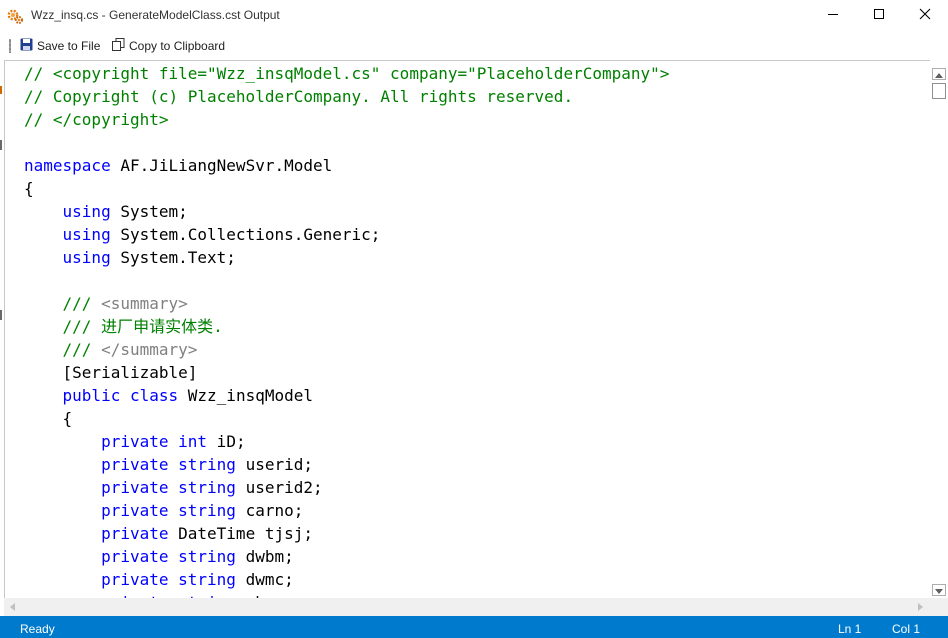 This screenshot has height=638, width=948. I want to click on scroll-down-button, so click(939, 590).